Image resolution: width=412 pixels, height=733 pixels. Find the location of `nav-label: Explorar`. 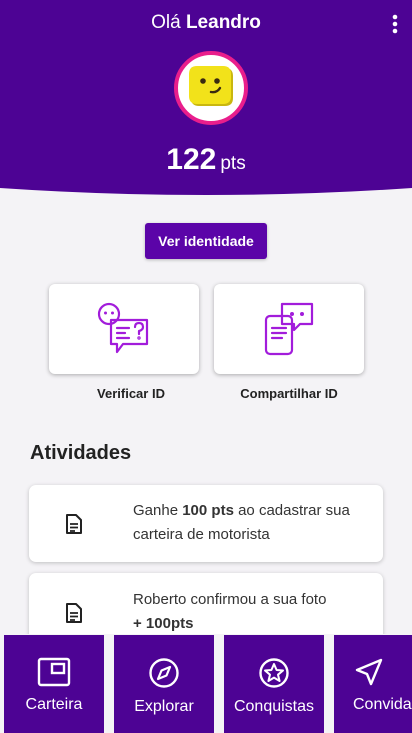

nav-label: Explorar is located at coordinates (164, 706).